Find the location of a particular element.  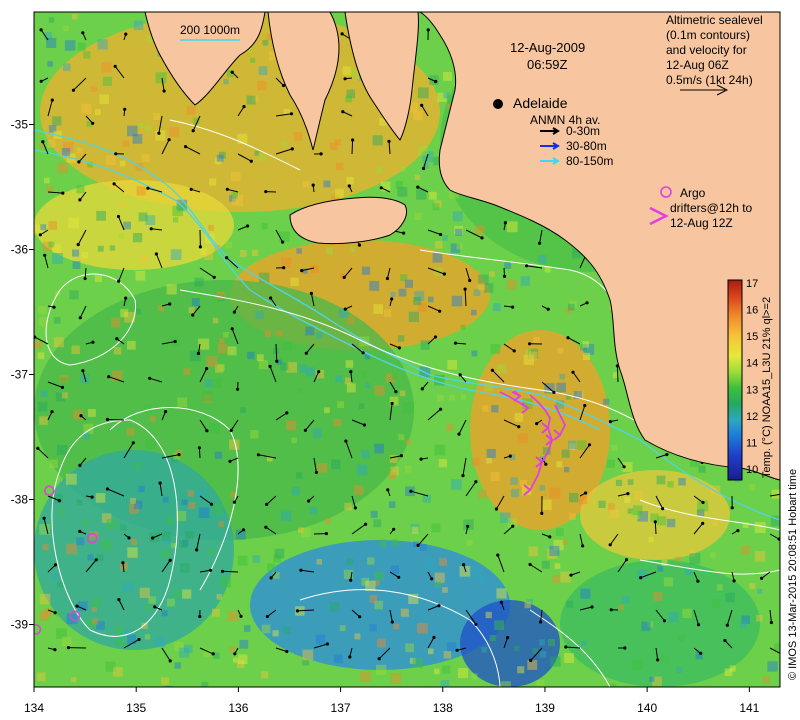

velocity-arrow is located at coordinates (116, 420).